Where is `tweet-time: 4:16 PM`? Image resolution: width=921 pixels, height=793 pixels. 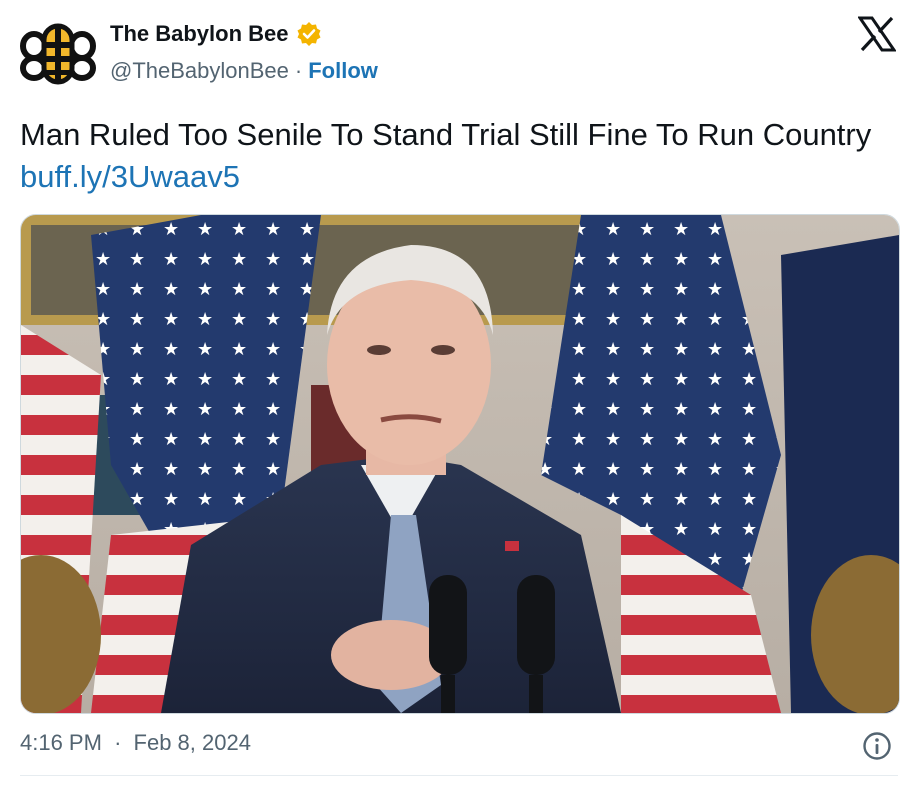 tweet-time: 4:16 PM is located at coordinates (61, 742).